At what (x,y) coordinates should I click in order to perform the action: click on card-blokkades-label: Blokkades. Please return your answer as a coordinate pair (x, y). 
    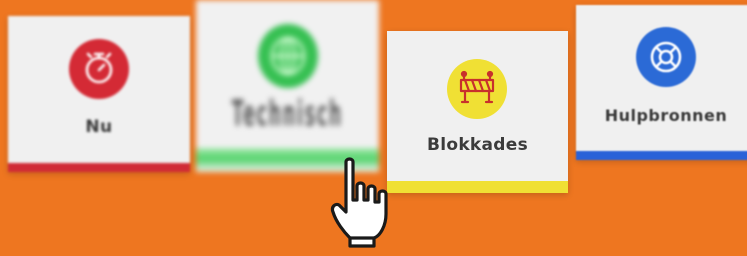
    Looking at the image, I should click on (477, 145).